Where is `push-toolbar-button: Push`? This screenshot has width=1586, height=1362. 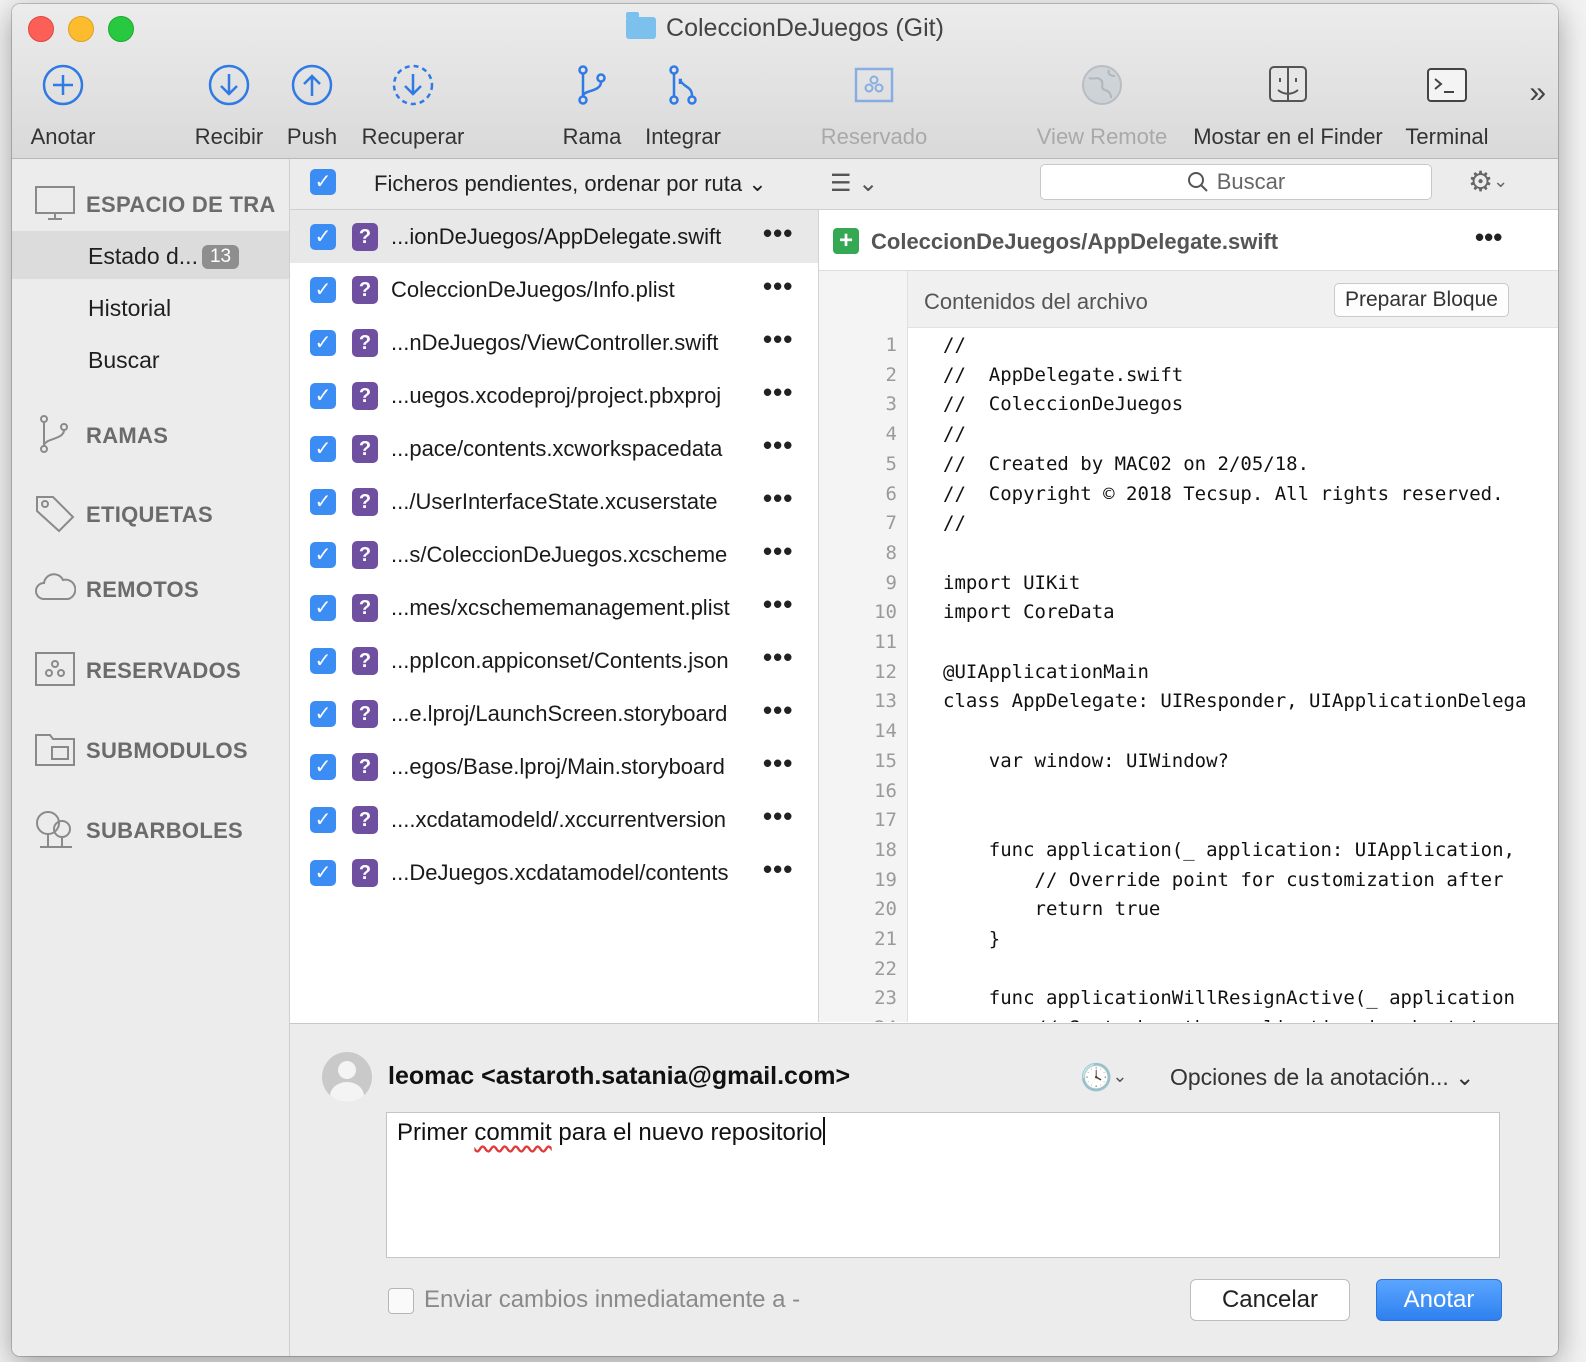
push-toolbar-button: Push is located at coordinates (312, 106).